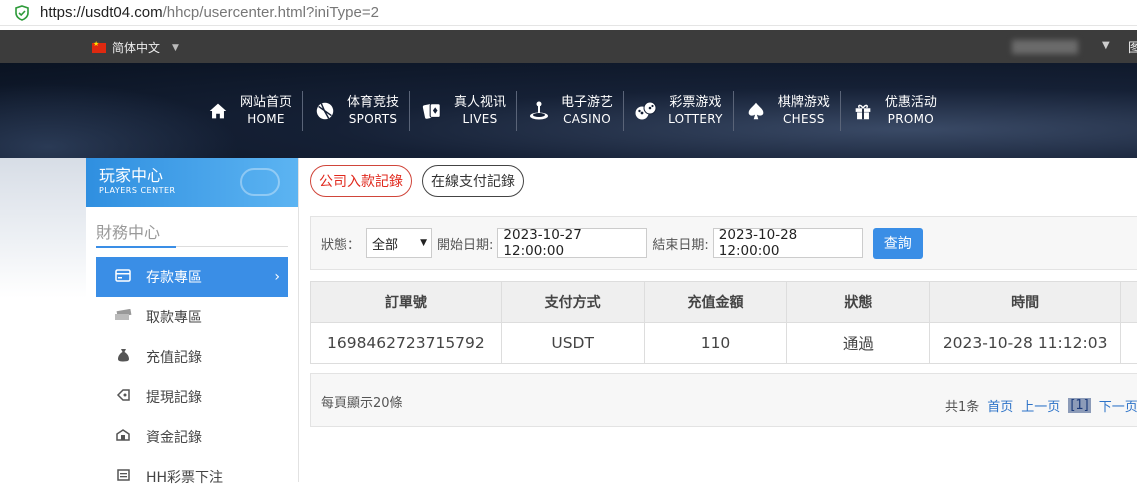 The width and height of the screenshot is (1137, 497). I want to click on nav-casino: 电子游艺 CASINO, so click(571, 110).